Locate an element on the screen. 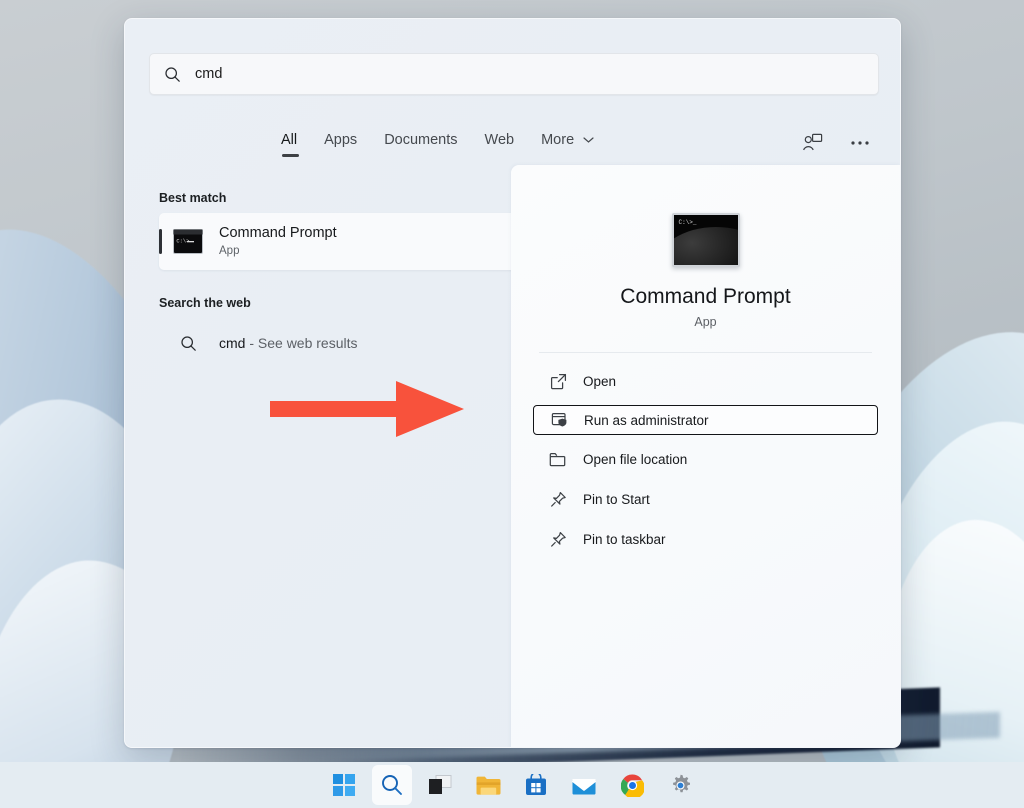 The width and height of the screenshot is (1024, 808). action-pin-to-start-label: Pin to Start is located at coordinates (616, 499).